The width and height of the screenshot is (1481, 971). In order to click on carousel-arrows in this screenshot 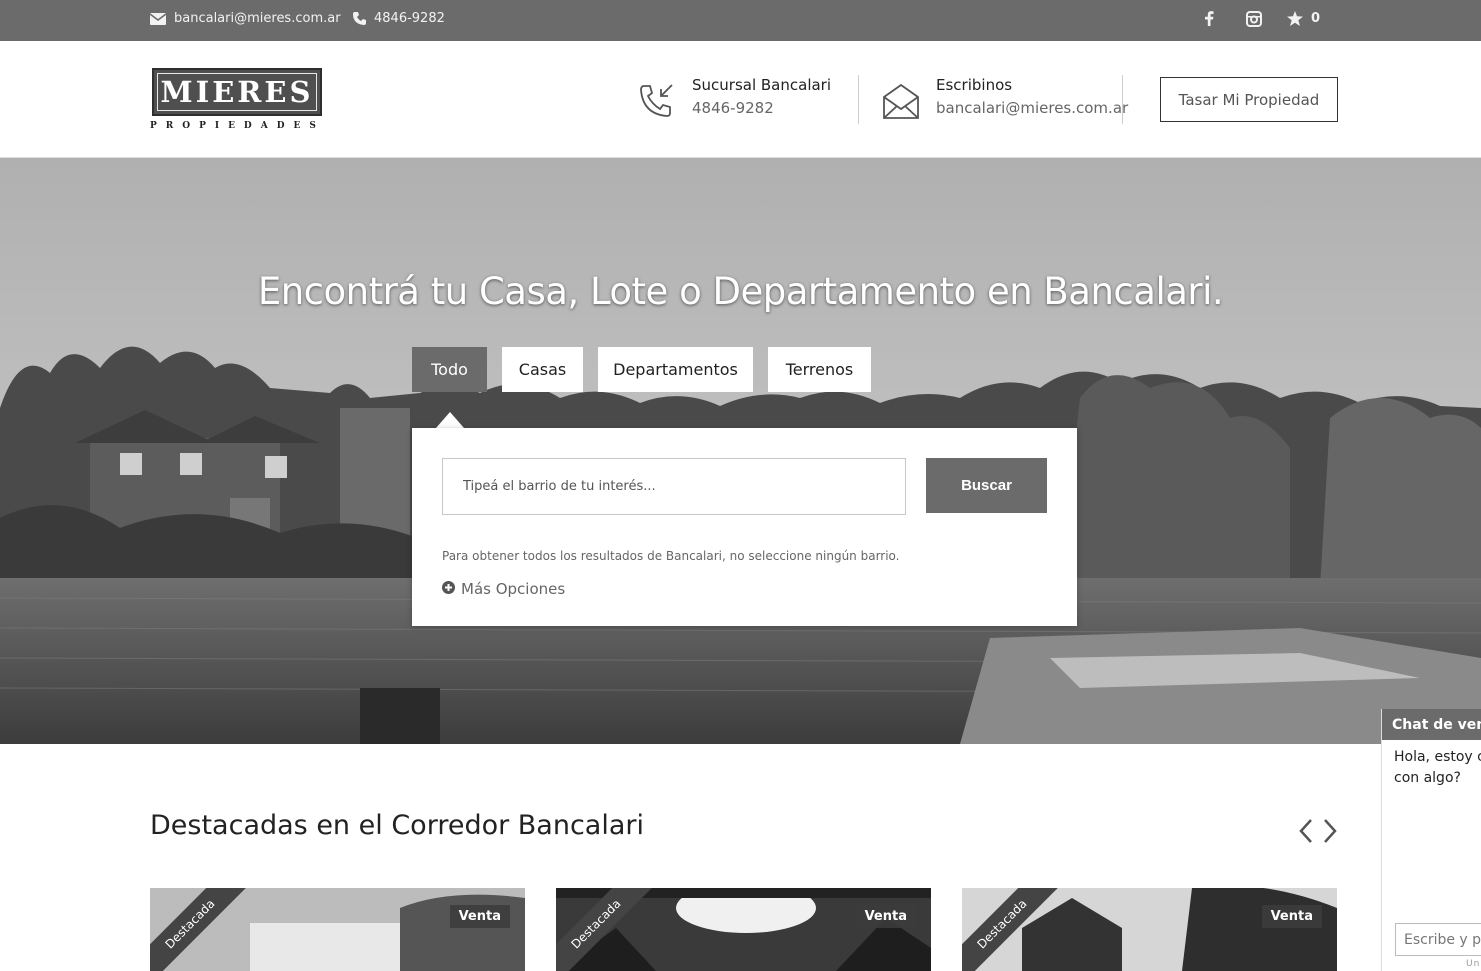, I will do `click(1318, 833)`.